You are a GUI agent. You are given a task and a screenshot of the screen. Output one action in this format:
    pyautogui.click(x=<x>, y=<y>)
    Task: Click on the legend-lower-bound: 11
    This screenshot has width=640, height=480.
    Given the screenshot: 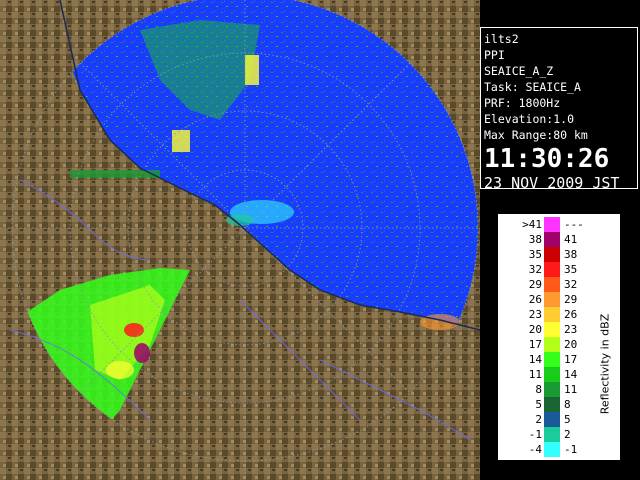 What is the action you would take?
    pyautogui.click(x=535, y=374)
    